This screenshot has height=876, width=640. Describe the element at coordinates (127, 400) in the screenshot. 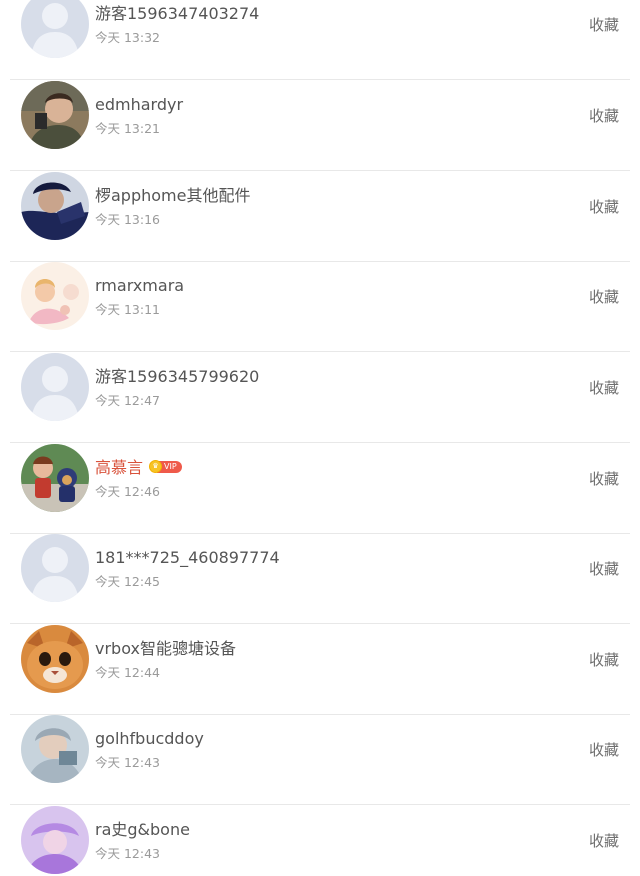

I see `visit-time: 今天 12:47` at that location.